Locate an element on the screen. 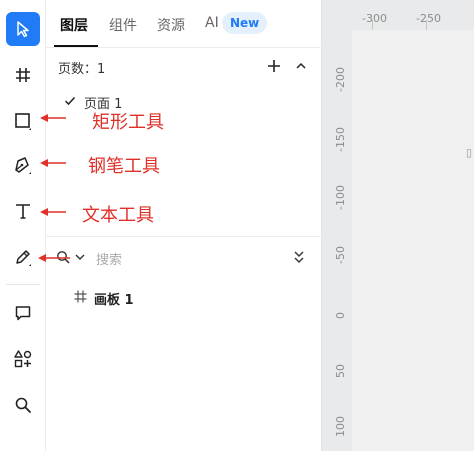 The width and height of the screenshot is (474, 451). cursor-arrow-icon is located at coordinates (23, 29).